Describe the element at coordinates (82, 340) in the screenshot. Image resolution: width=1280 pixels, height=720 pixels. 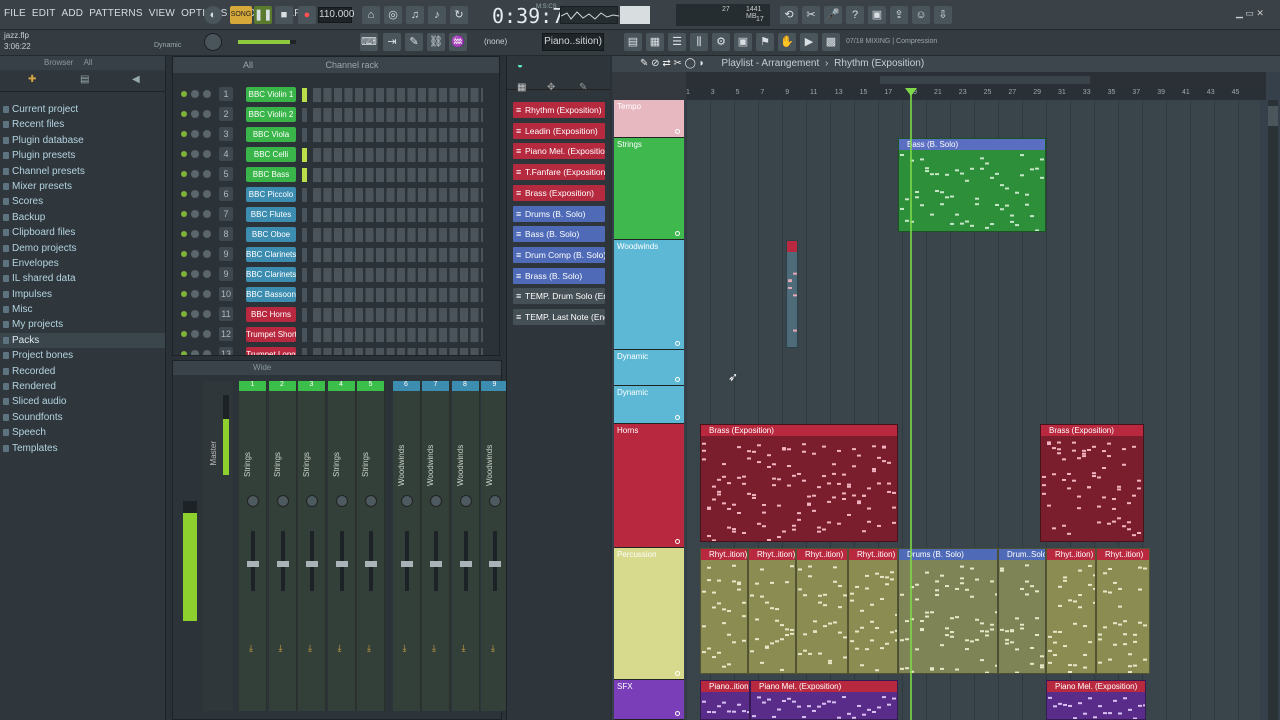
I see `browser-item: Packs` at that location.